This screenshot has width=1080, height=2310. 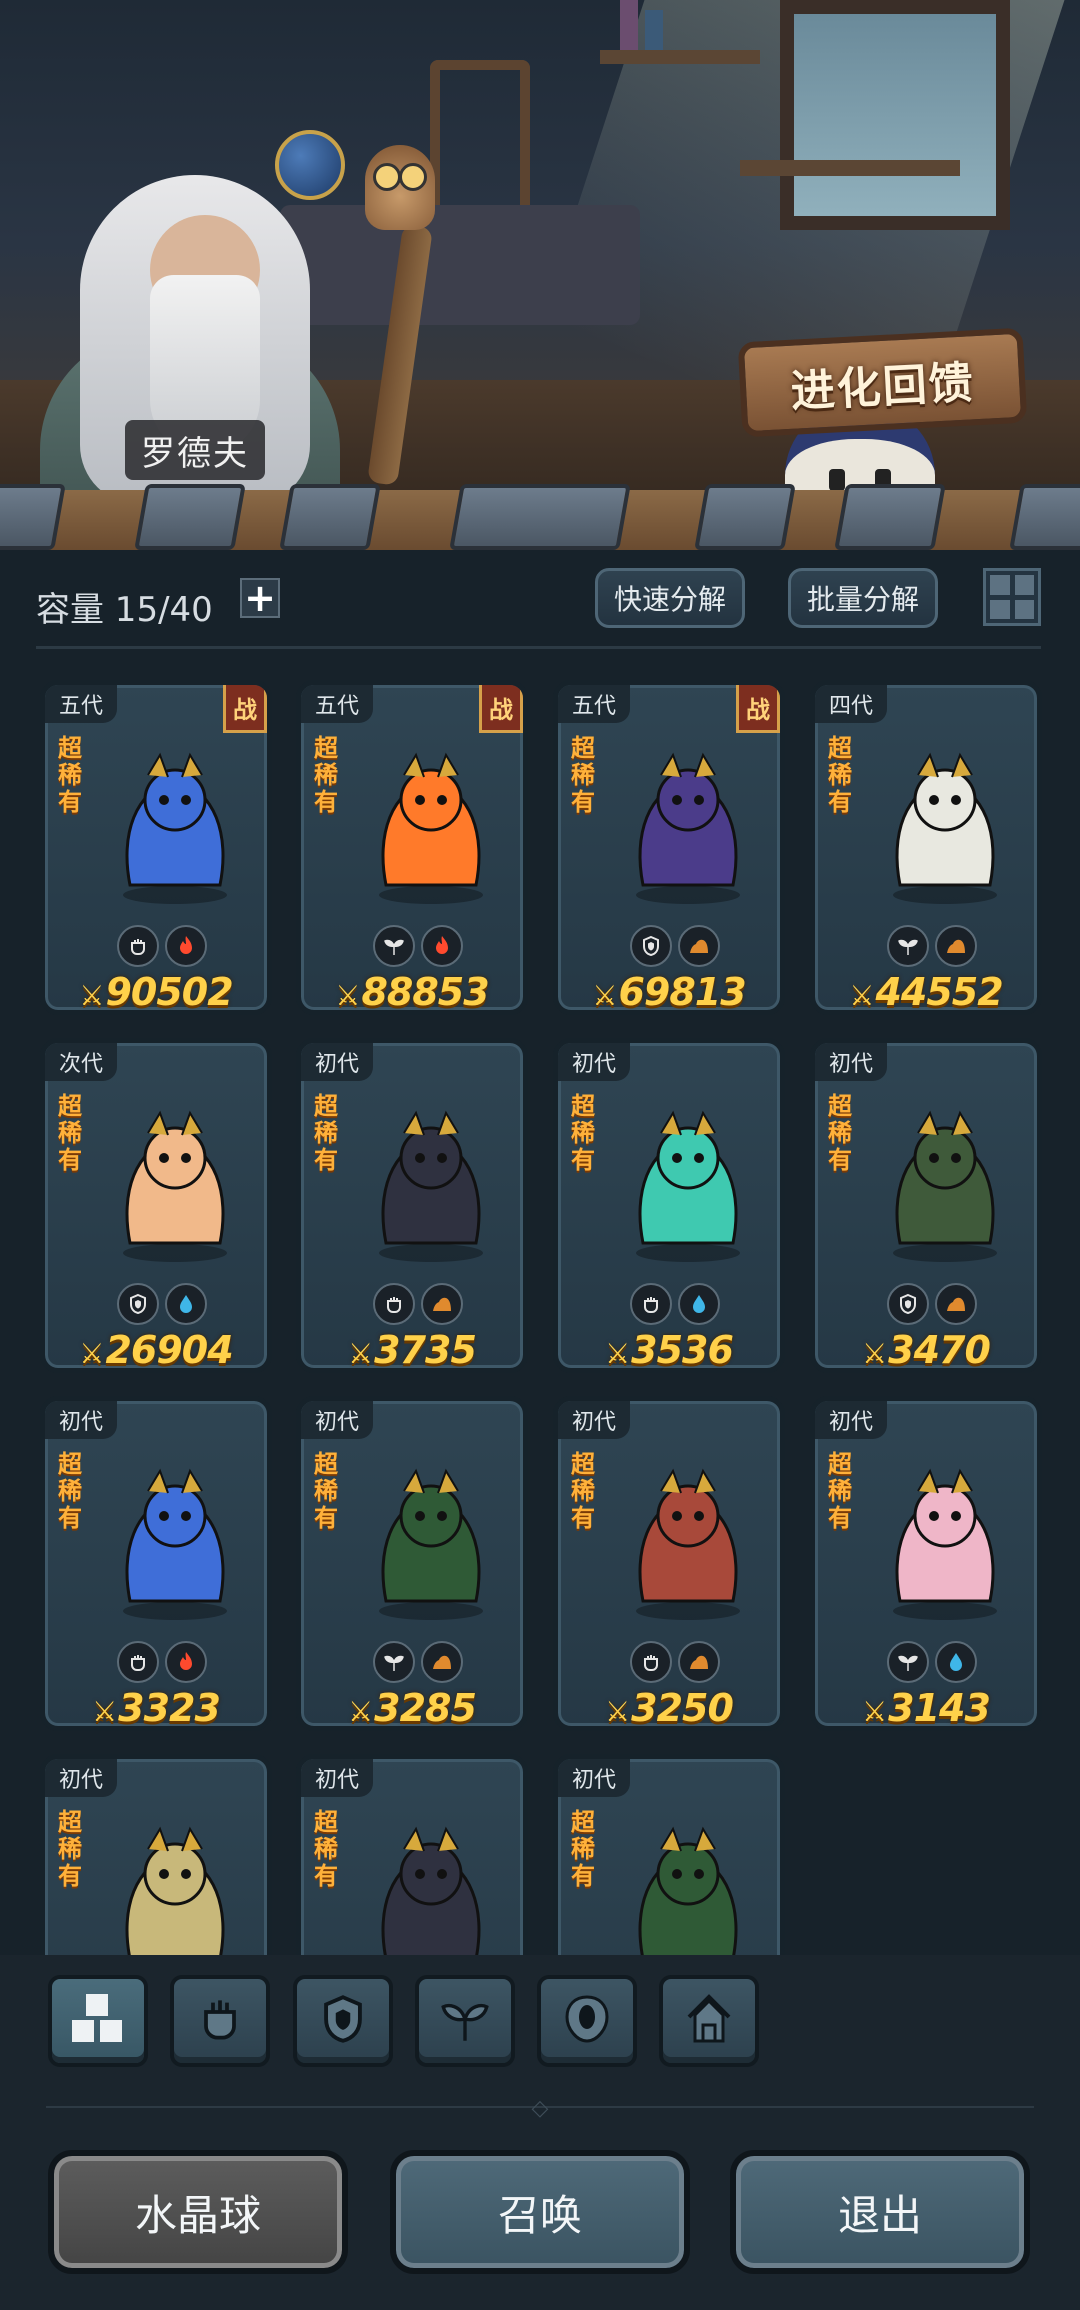 I want to click on combat-power-value: 69813, so click(x=682, y=992).